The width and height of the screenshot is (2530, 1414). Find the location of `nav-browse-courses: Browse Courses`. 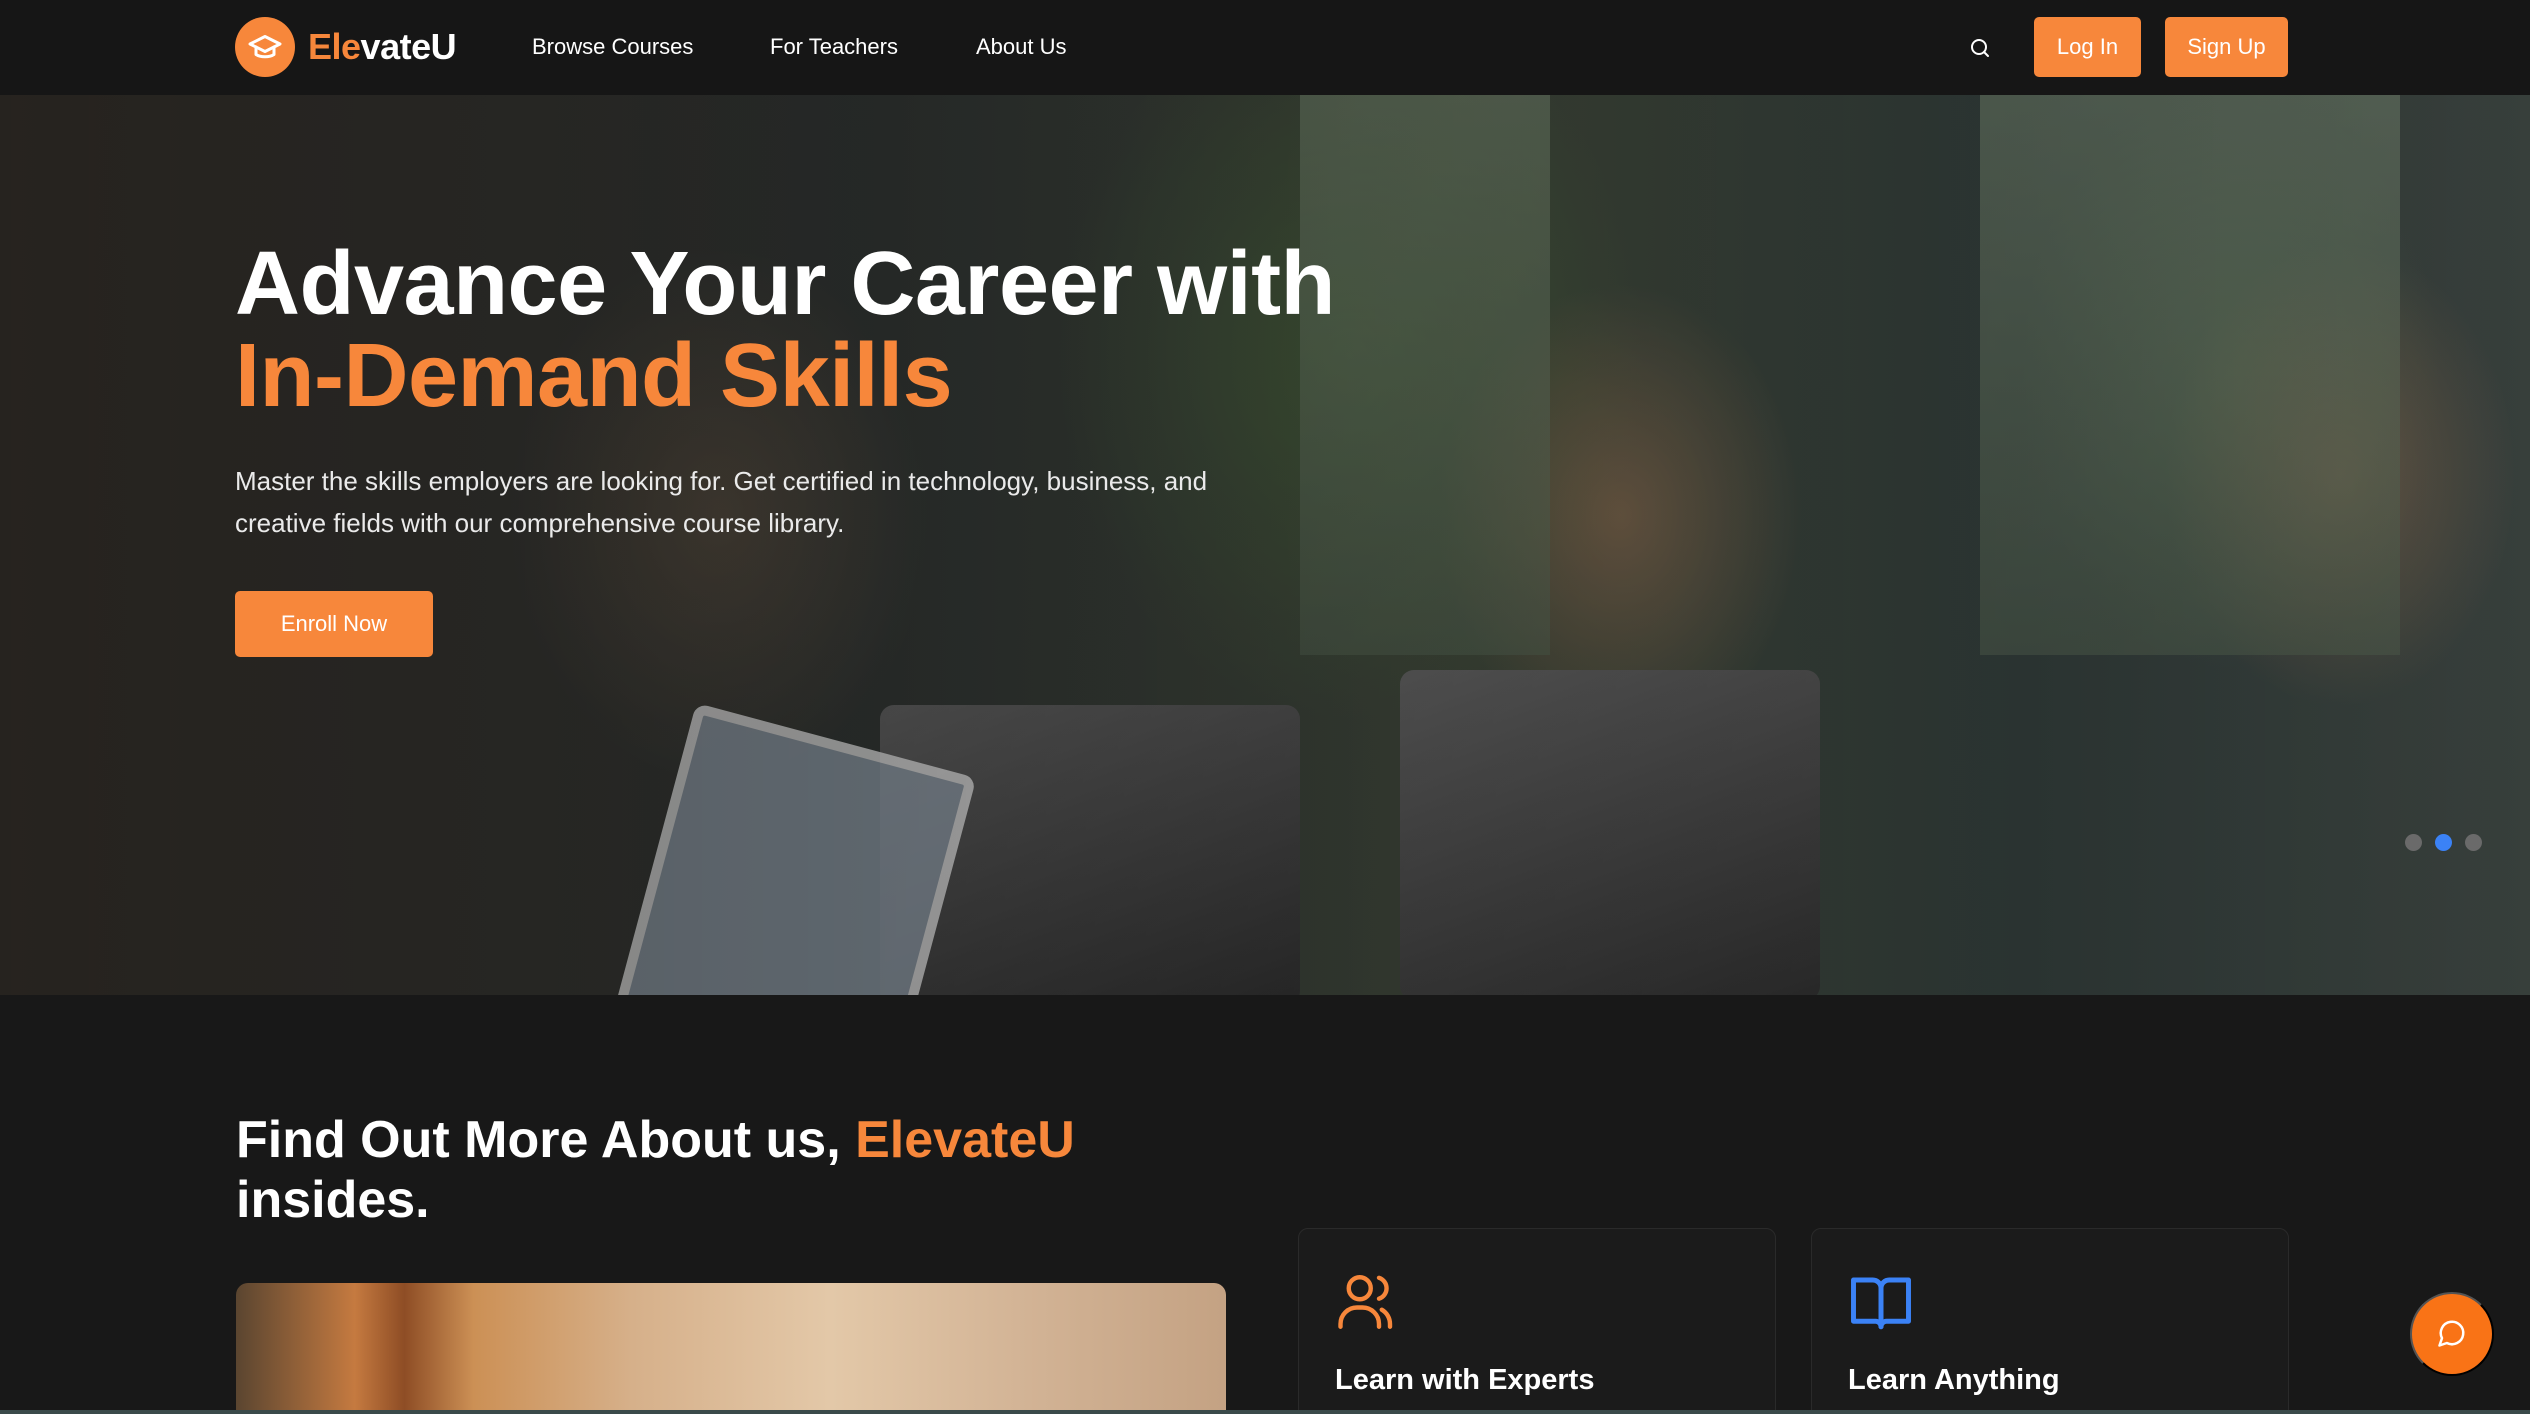

nav-browse-courses: Browse Courses is located at coordinates (612, 47).